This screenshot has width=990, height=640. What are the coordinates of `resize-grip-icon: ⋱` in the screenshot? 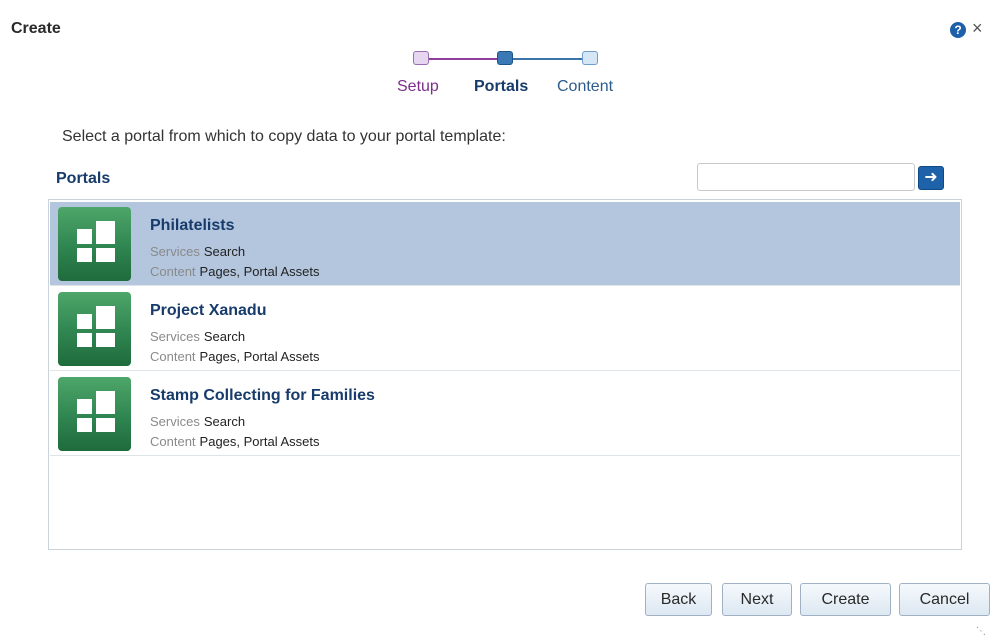 It's located at (981, 631).